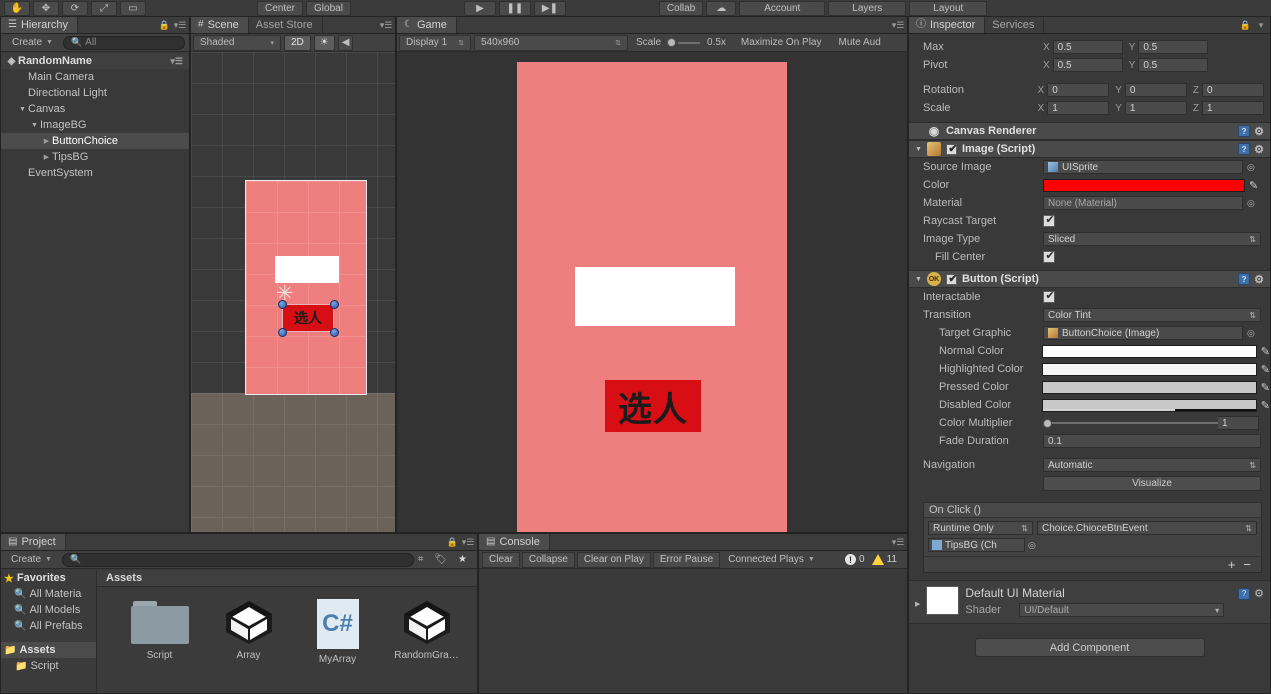  I want to click on asset-item: C# MyArray, so click(337, 632).